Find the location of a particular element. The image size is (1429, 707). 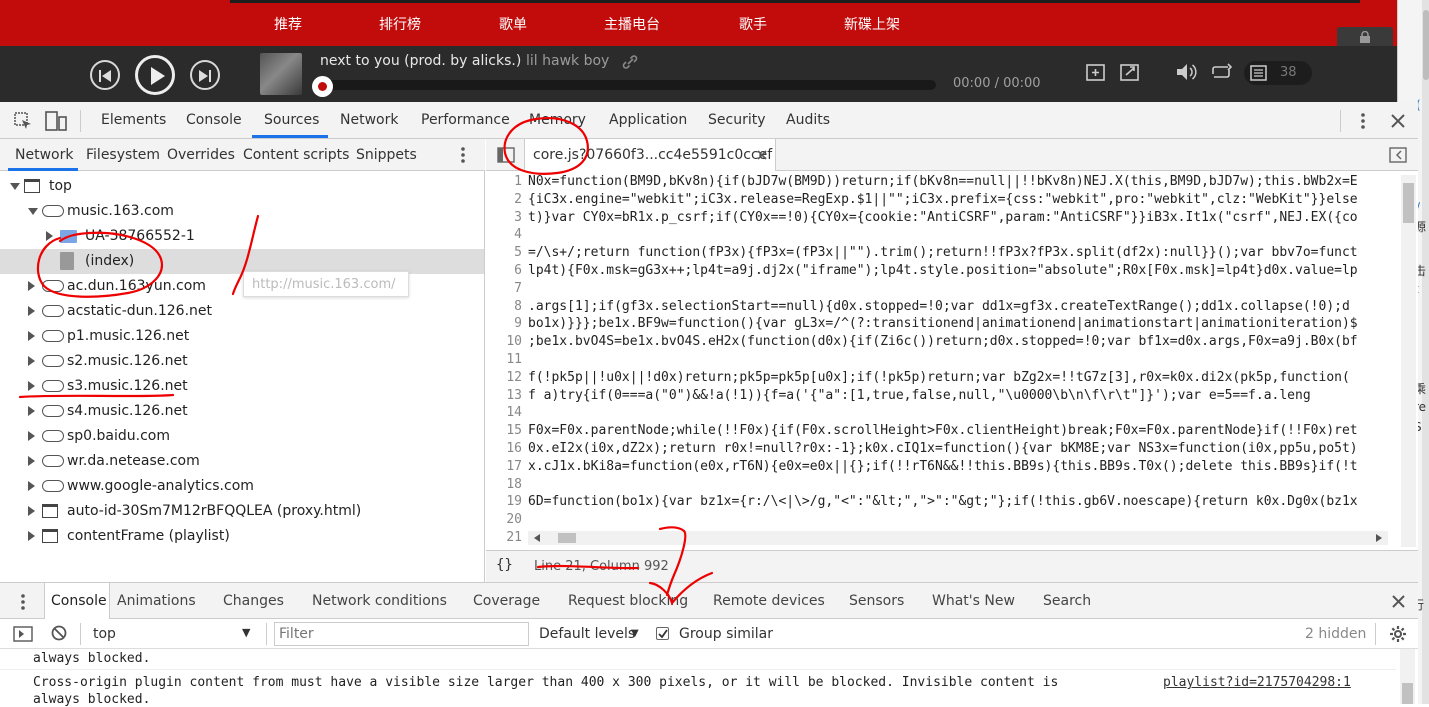

code-line: 7 is located at coordinates (943, 290).